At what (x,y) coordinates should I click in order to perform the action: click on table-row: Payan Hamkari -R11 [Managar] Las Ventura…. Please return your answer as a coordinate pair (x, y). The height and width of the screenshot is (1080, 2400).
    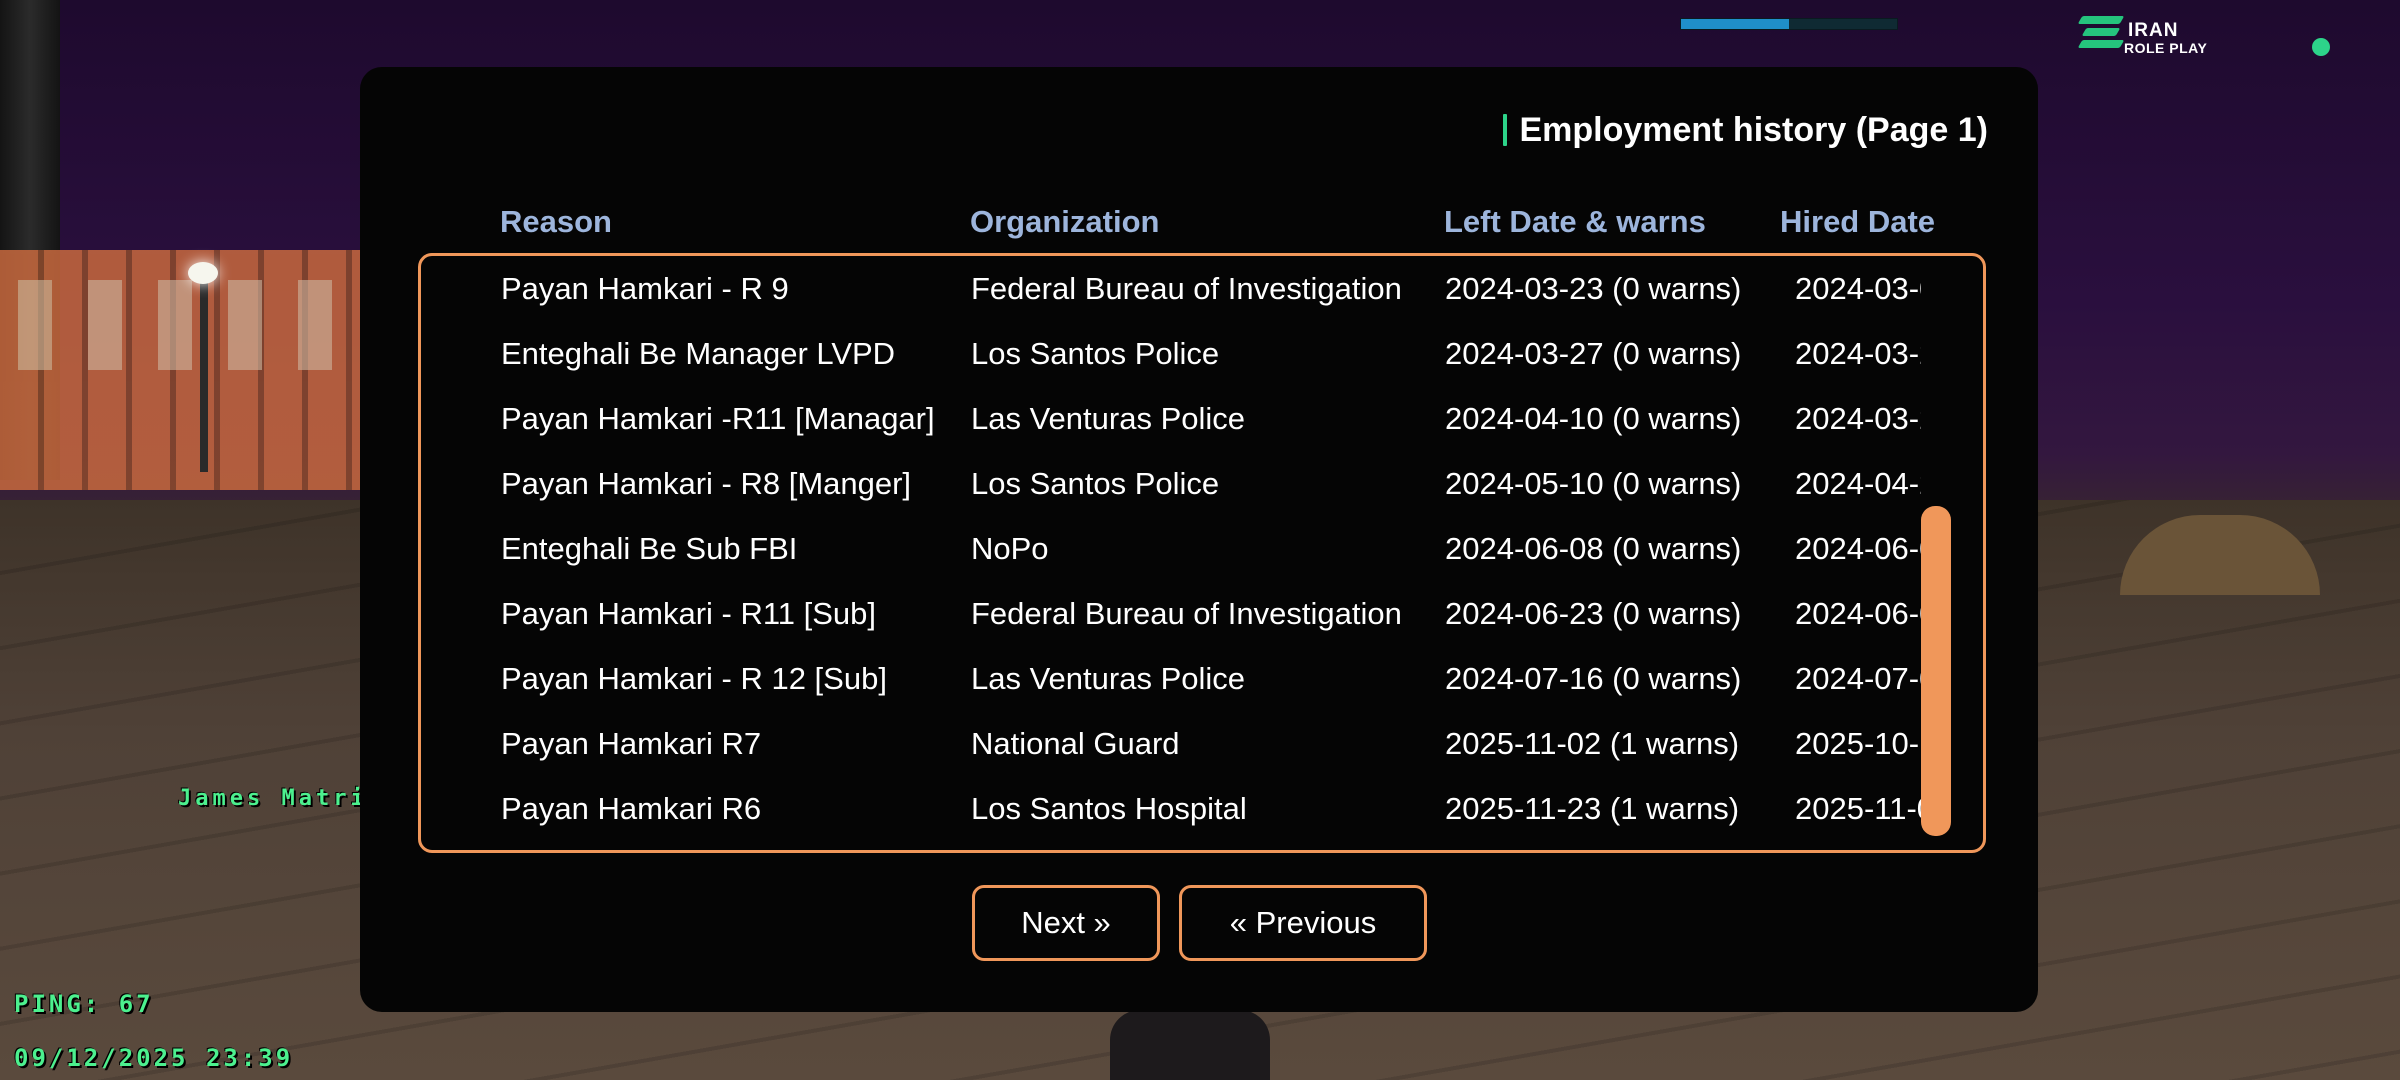
    Looking at the image, I should click on (1202, 418).